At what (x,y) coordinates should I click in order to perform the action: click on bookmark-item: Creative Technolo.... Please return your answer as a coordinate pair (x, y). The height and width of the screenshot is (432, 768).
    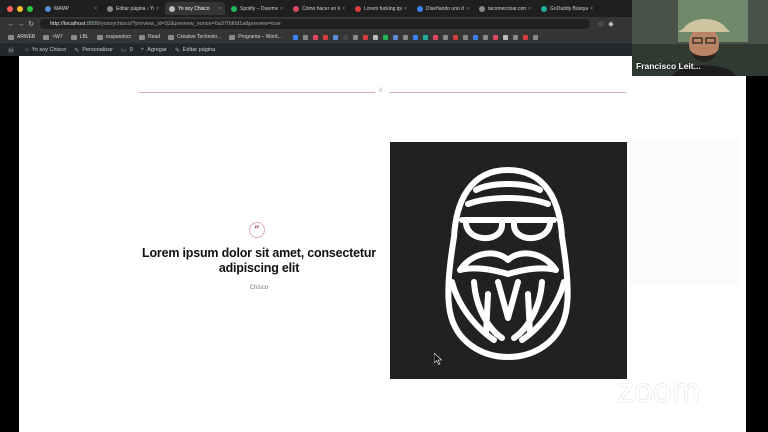
    Looking at the image, I should click on (194, 37).